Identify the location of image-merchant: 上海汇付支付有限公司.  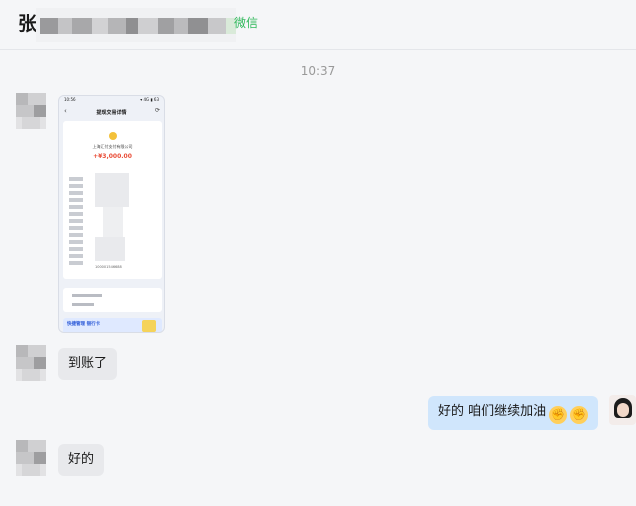
(112, 146).